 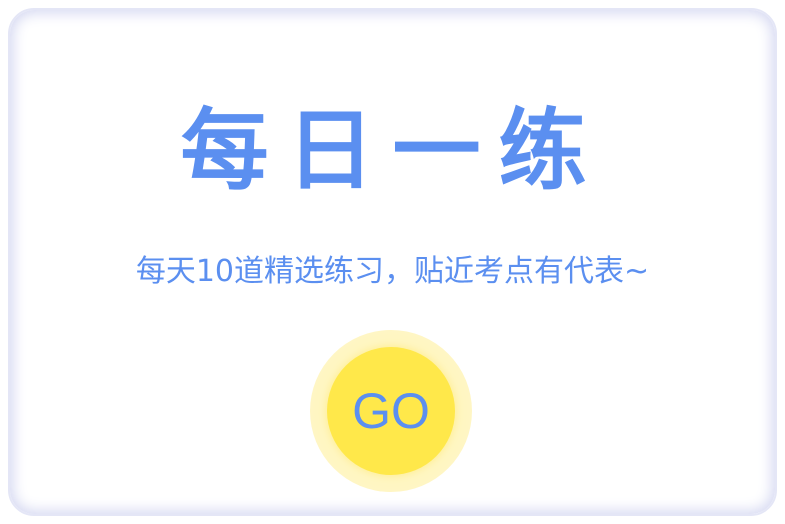 I want to click on page-title: 每日一练, so click(x=392, y=150).